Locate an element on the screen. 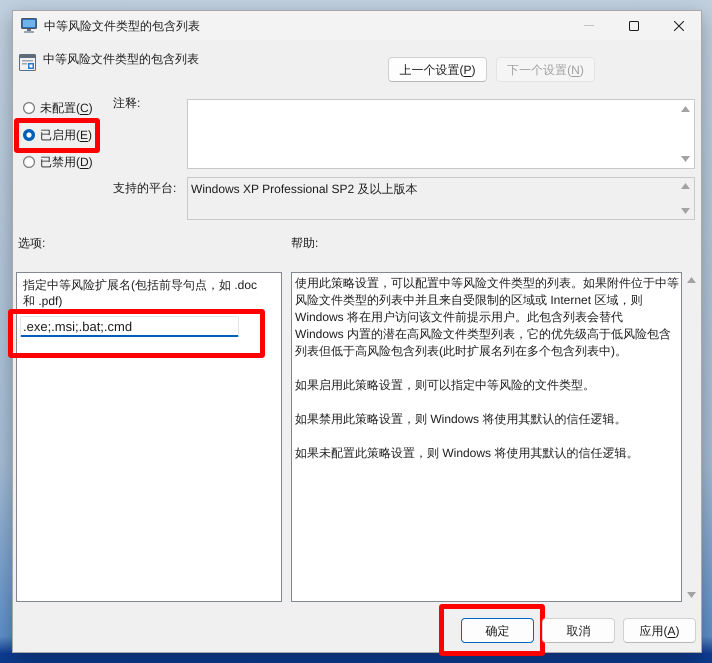 The image size is (712, 663). radio-option: 未配置(C) is located at coordinates (58, 108).